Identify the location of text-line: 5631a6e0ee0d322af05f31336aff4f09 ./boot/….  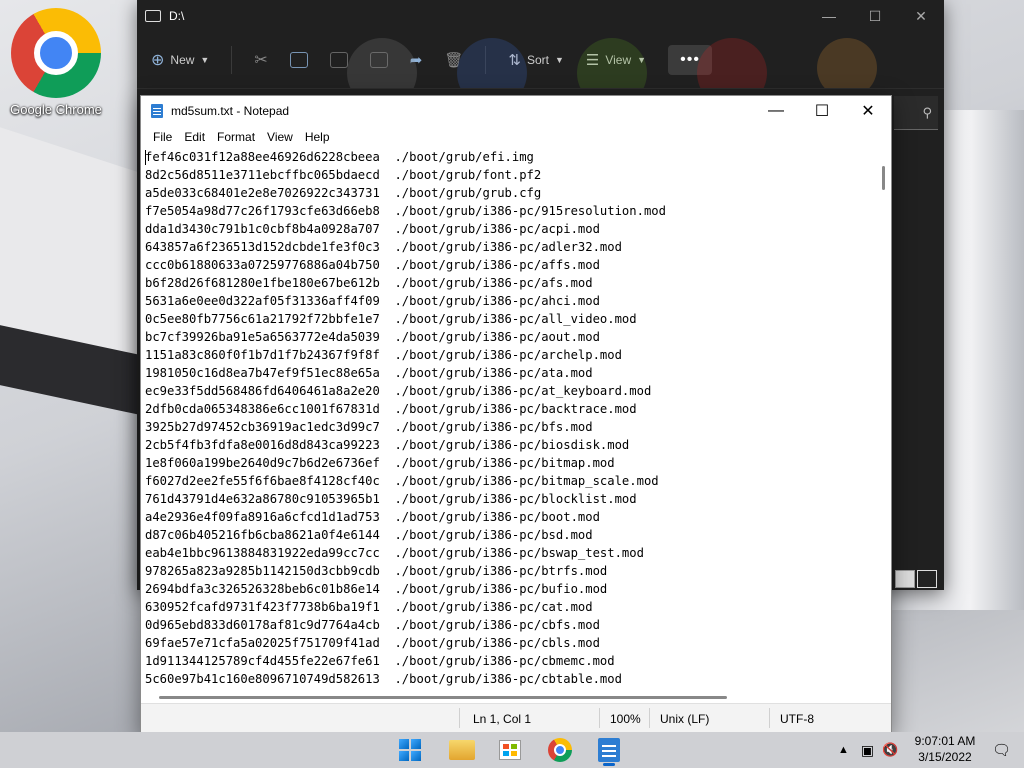
(509, 301).